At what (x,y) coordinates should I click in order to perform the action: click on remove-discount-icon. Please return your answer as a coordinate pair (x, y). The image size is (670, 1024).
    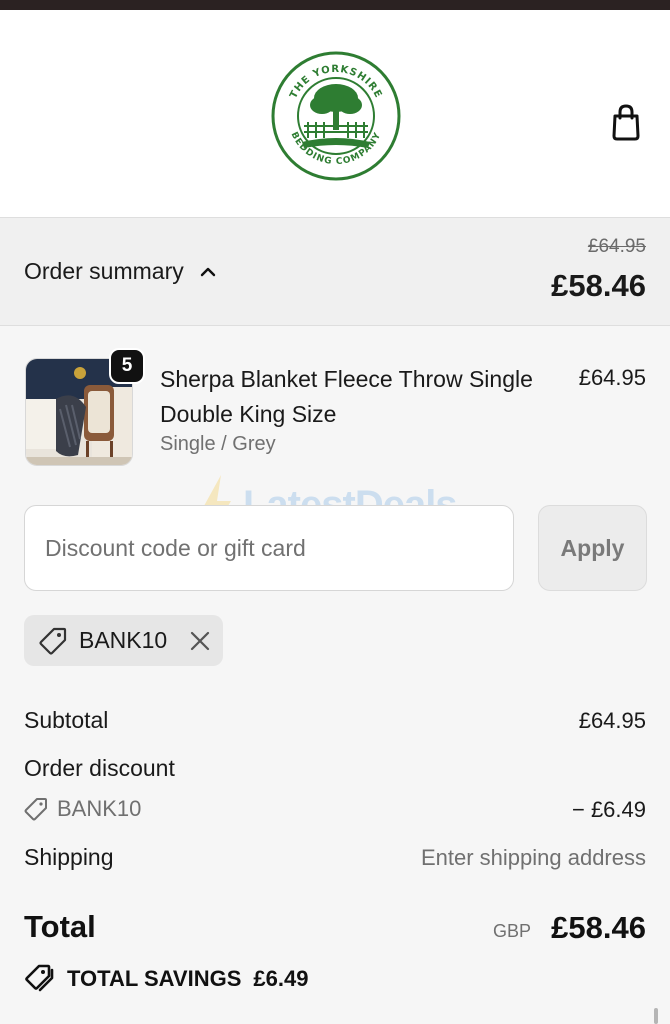
    Looking at the image, I should click on (200, 641).